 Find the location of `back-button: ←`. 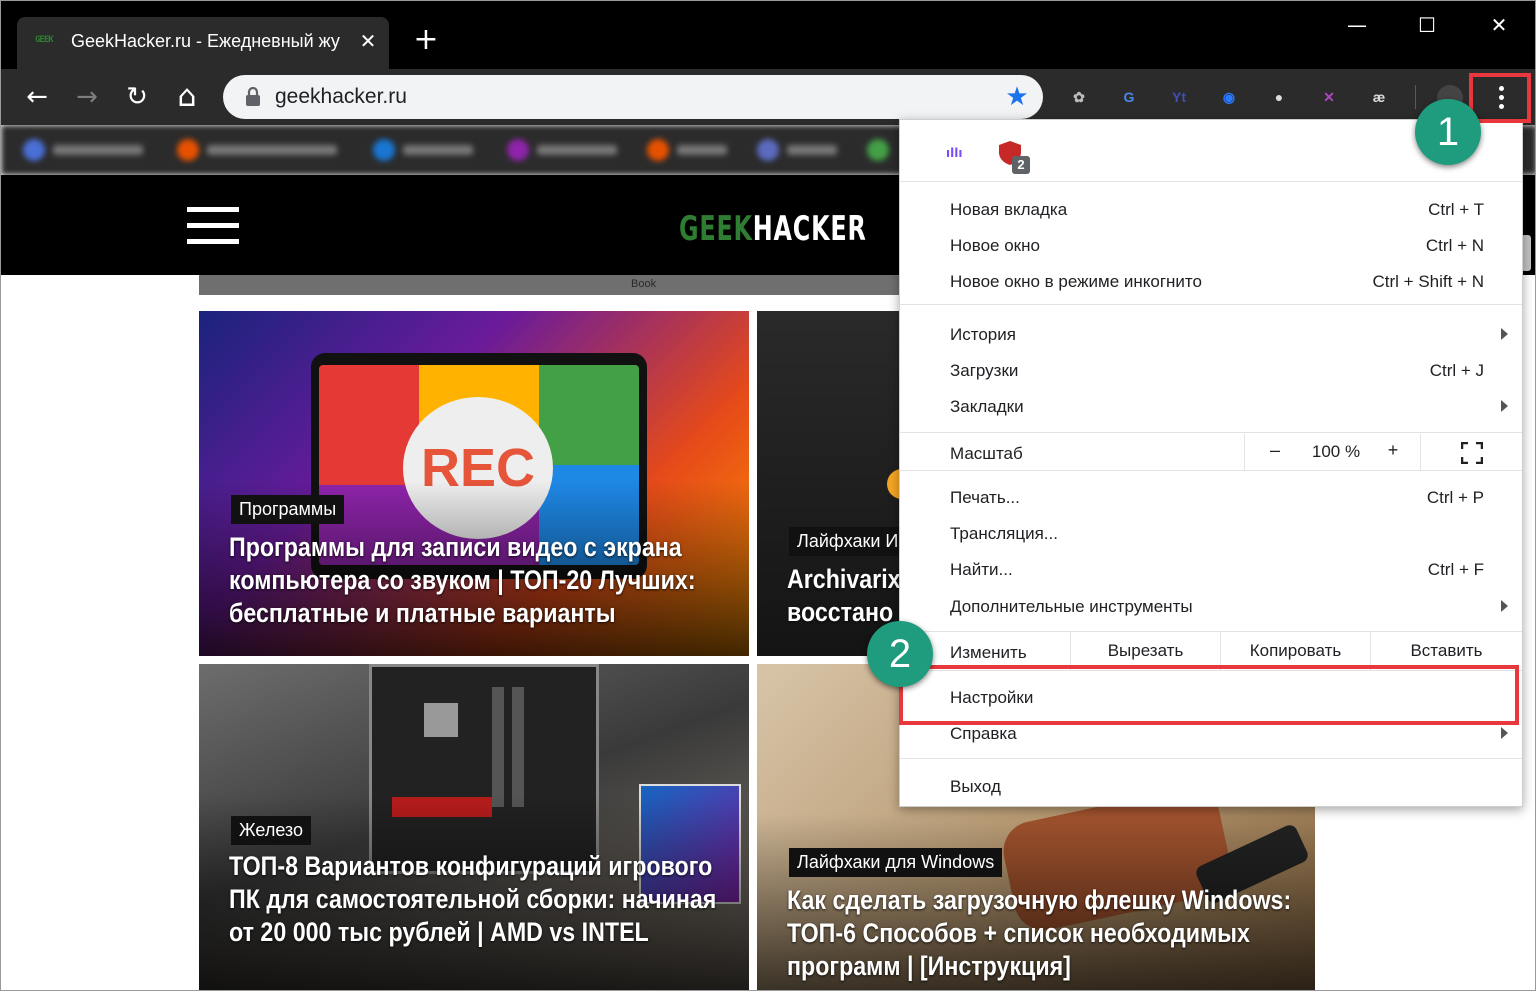

back-button: ← is located at coordinates (37, 97).